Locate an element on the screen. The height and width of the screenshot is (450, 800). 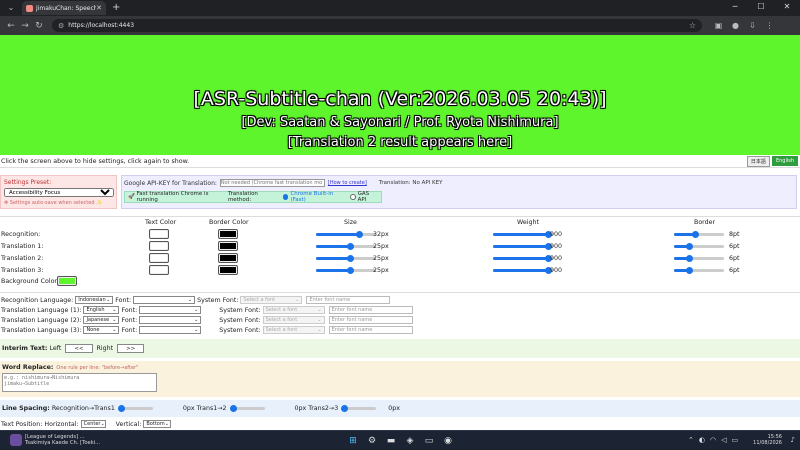
horizontal-select: Center ⌄ is located at coordinates (93, 424).